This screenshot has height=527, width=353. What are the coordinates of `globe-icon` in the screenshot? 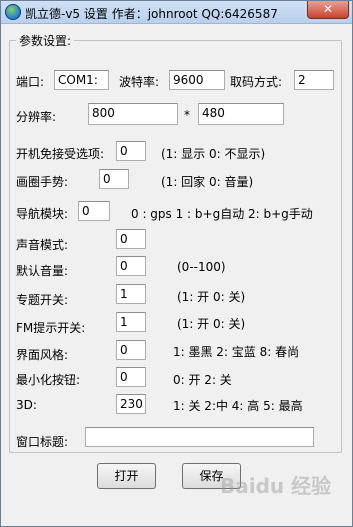 It's located at (13, 12).